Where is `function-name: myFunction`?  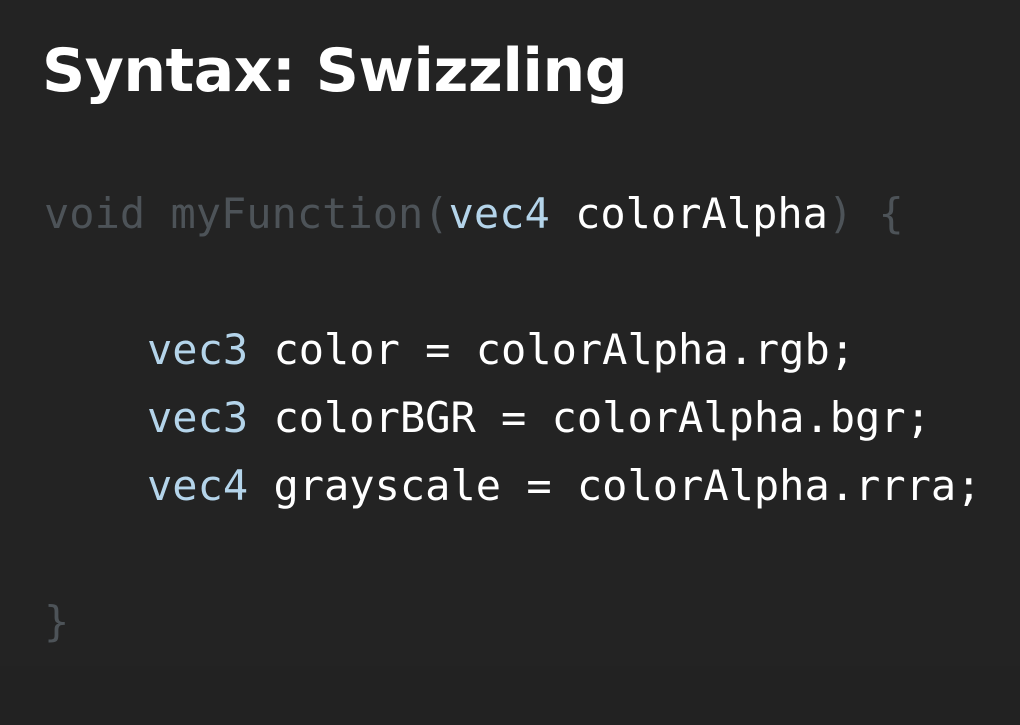
function-name: myFunction is located at coordinates (297, 213).